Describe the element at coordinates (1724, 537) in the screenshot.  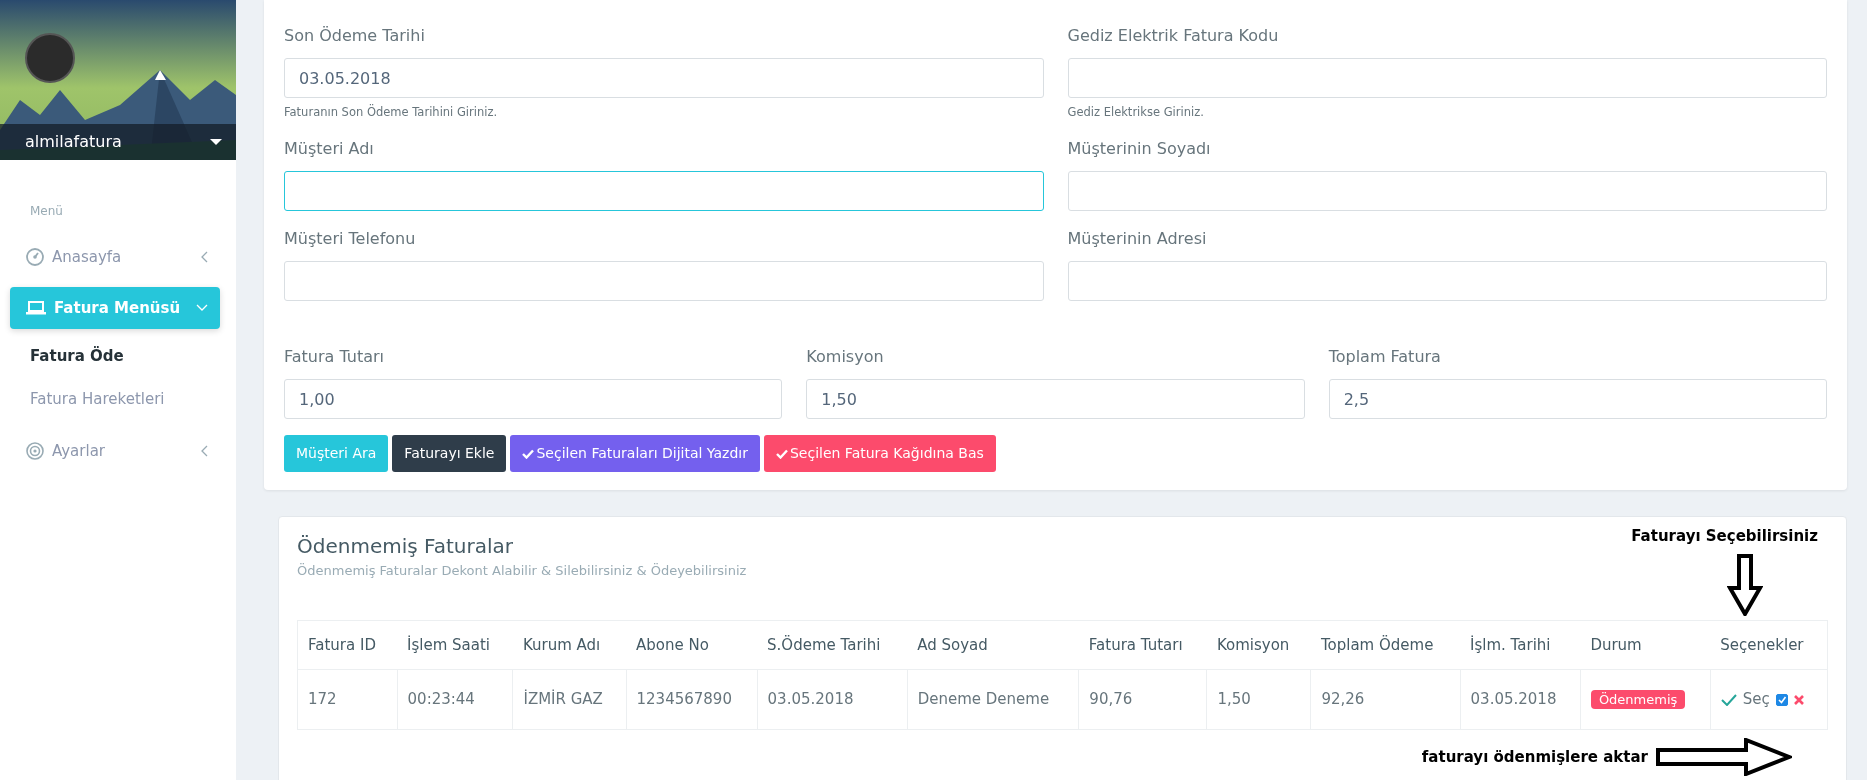
I see `annotation-text: Faturayı Seçebilirsiniz` at that location.